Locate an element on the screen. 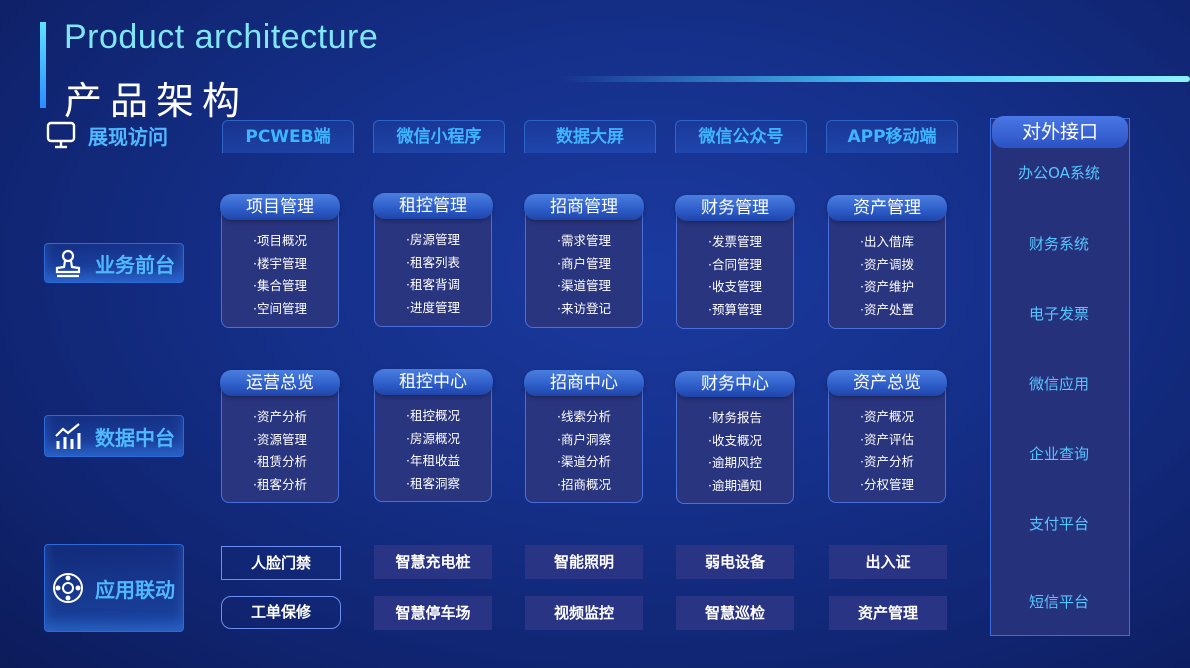 This screenshot has height=668, width=1190. card-item: ·分权管理 is located at coordinates (887, 484).